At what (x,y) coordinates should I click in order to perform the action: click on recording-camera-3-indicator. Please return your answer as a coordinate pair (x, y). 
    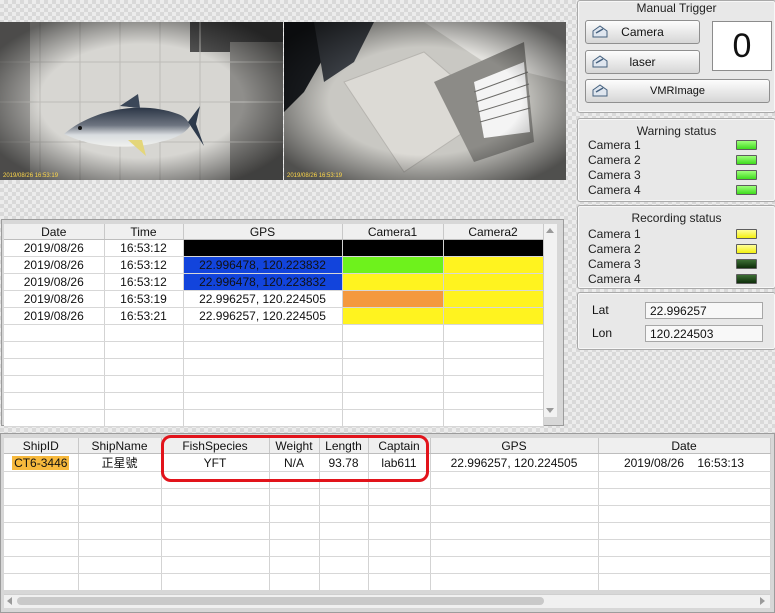
    Looking at the image, I should click on (746, 264).